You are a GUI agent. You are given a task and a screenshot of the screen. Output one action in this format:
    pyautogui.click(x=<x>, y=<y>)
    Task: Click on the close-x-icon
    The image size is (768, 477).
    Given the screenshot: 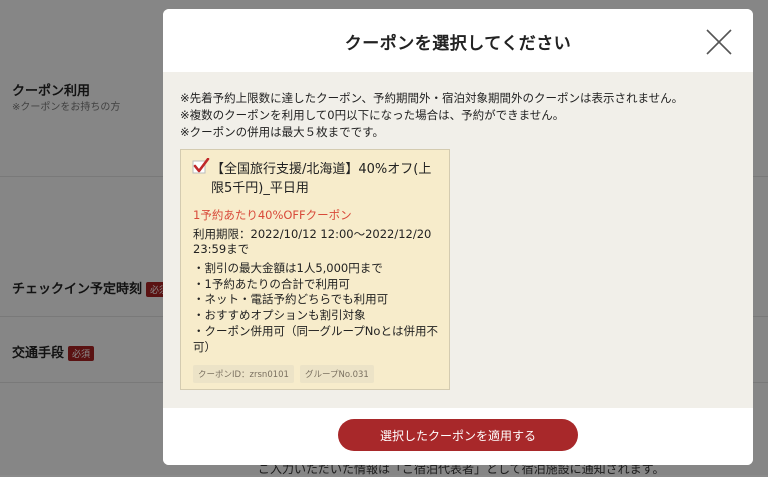 What is the action you would take?
    pyautogui.click(x=719, y=42)
    